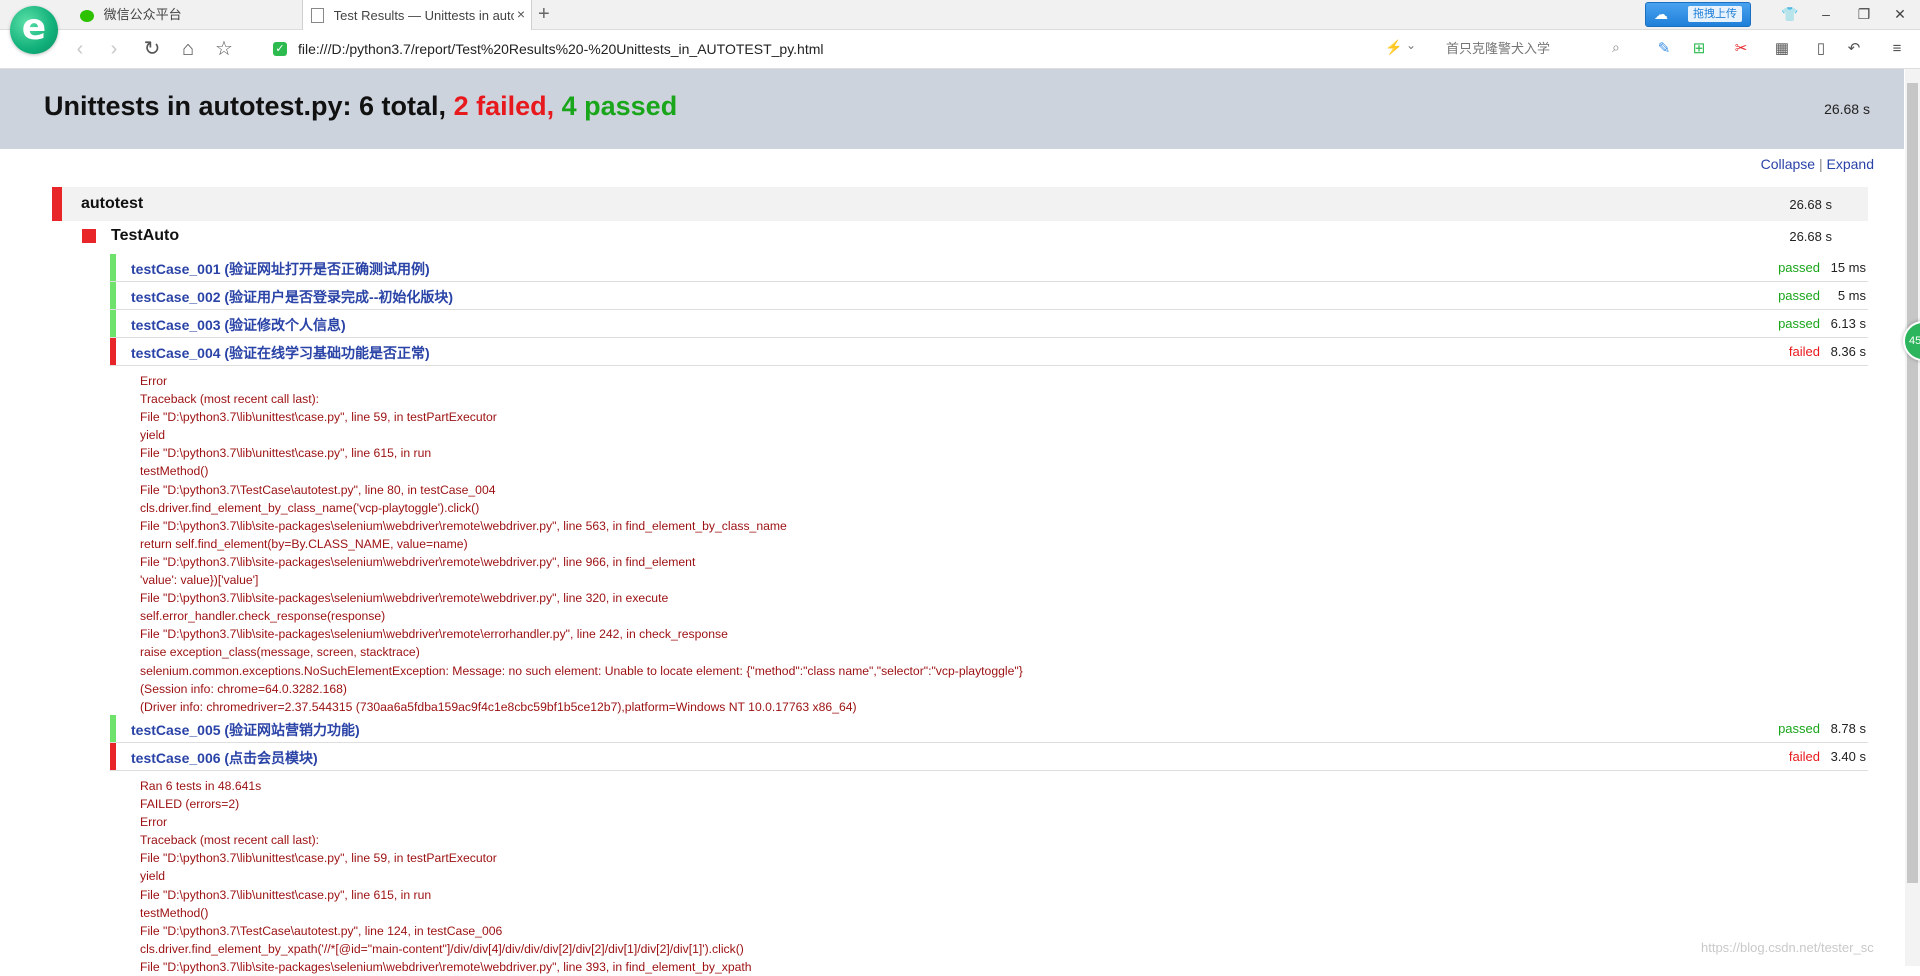 This screenshot has width=1920, height=976. What do you see at coordinates (1864, 14) in the screenshot?
I see `restore-button: ❐` at bounding box center [1864, 14].